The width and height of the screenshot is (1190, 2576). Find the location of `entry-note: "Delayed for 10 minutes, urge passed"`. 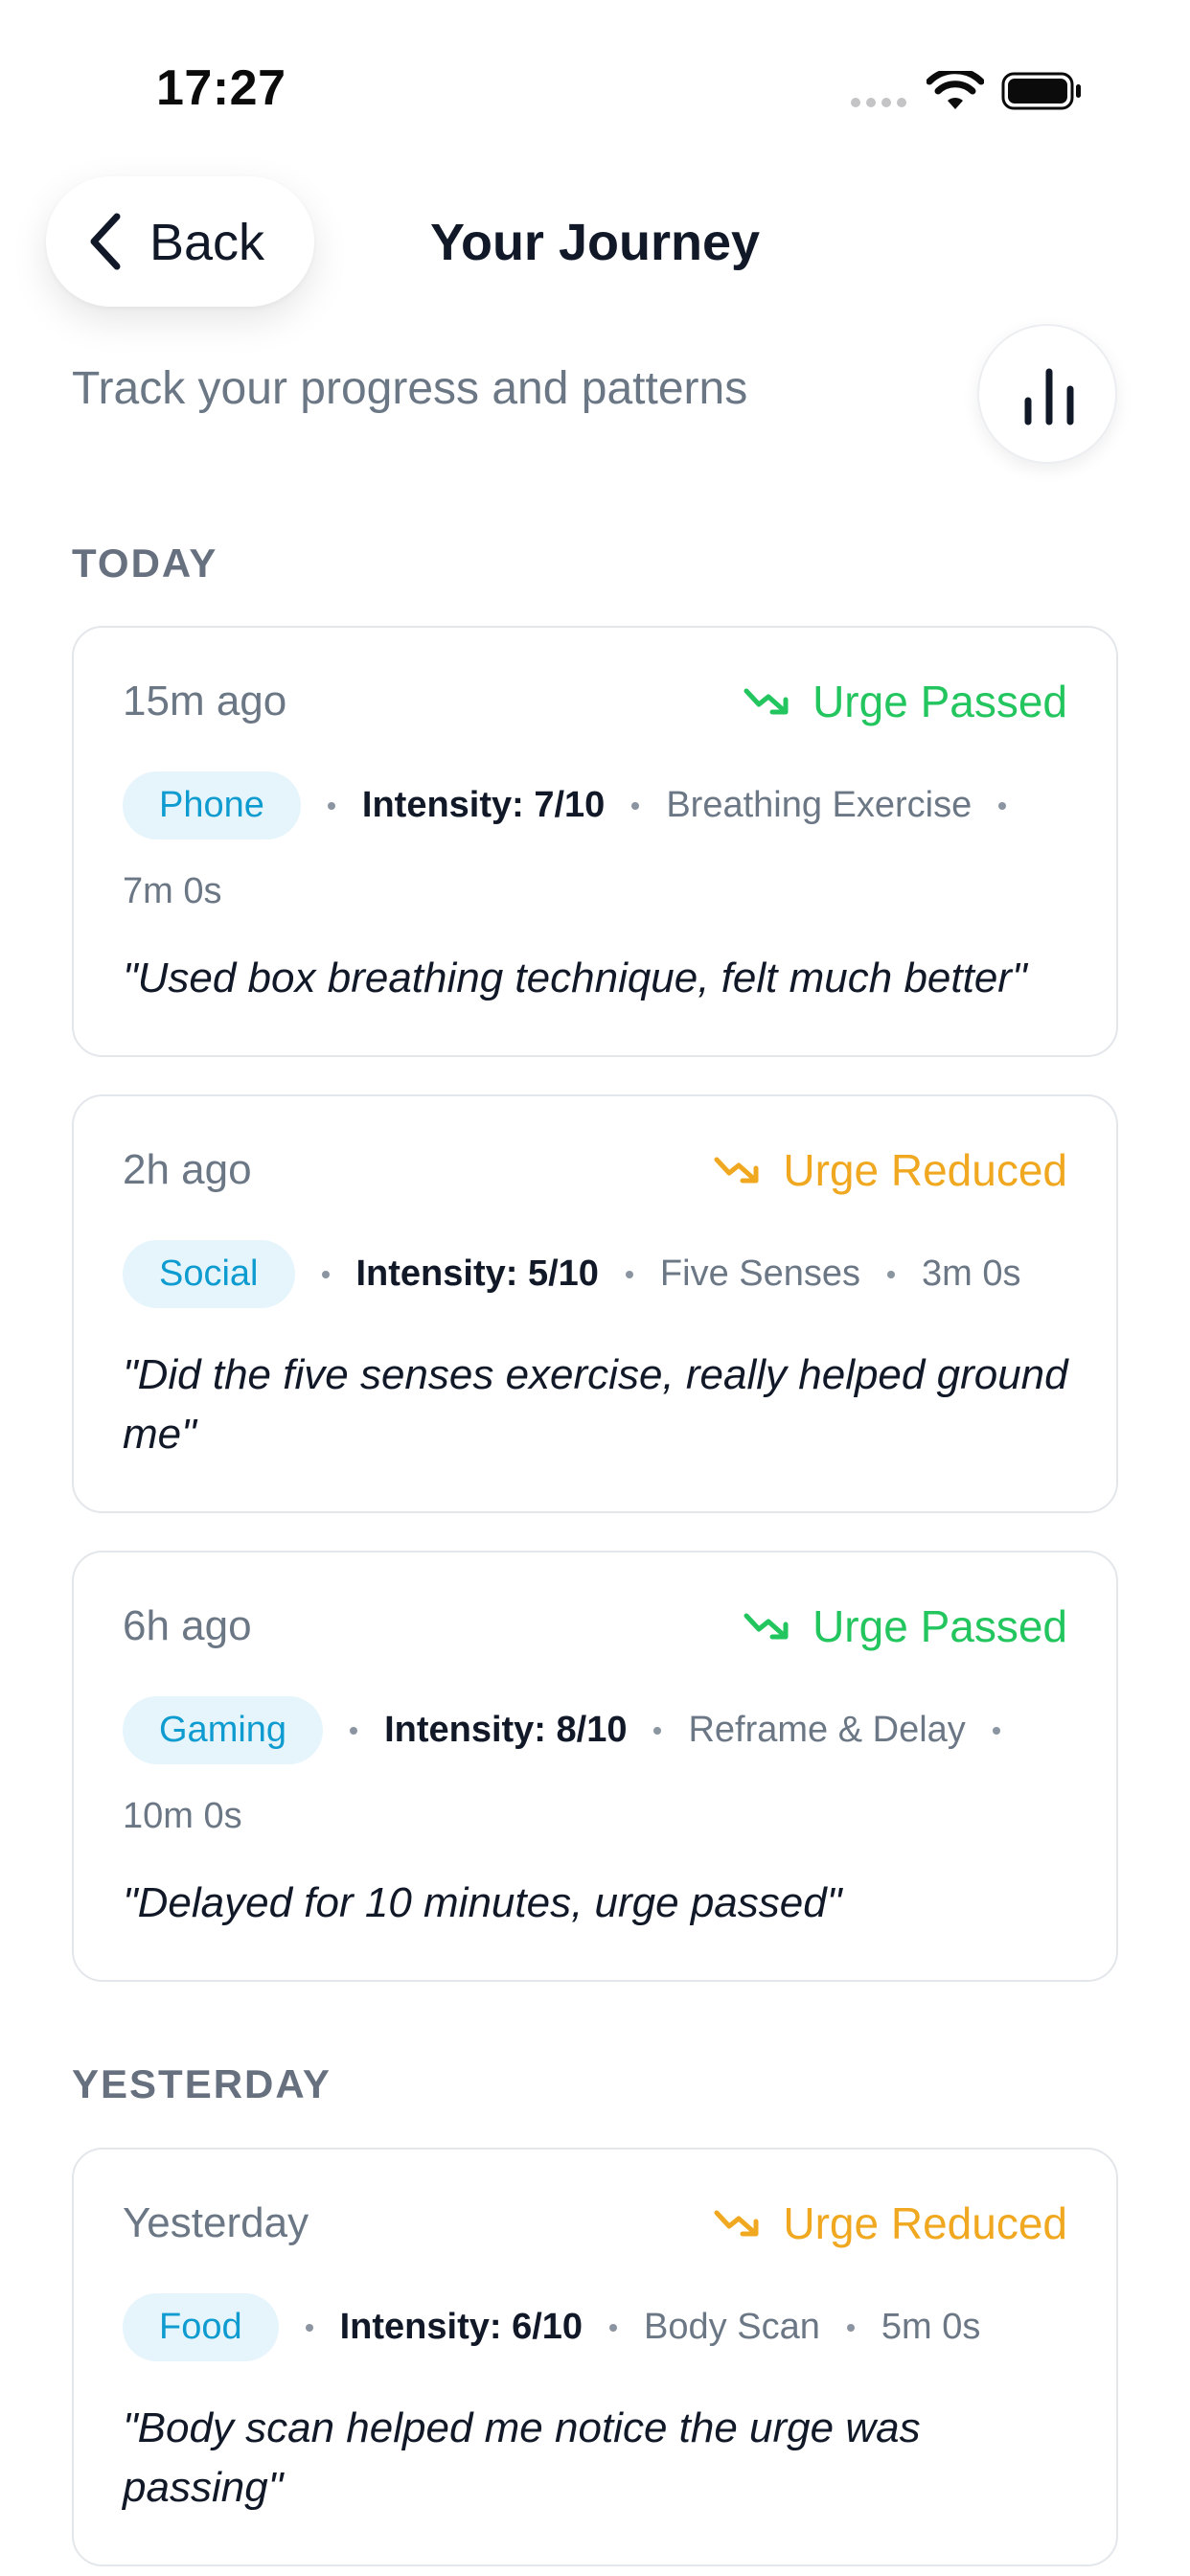

entry-note: "Delayed for 10 minutes, urge passed" is located at coordinates (483, 1902).